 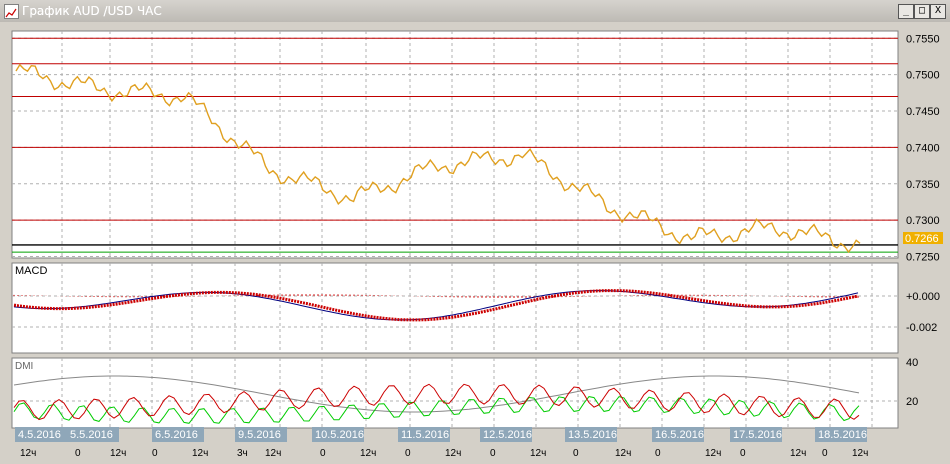 I want to click on macd-label-neg: -0.002, so click(x=921, y=328).